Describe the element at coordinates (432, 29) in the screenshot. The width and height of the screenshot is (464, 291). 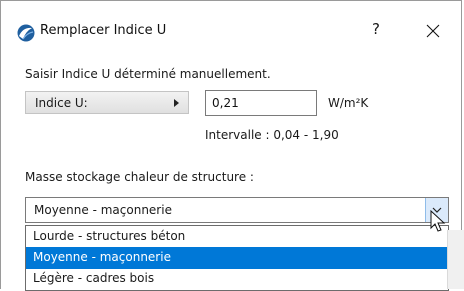
I see `close-icon` at that location.